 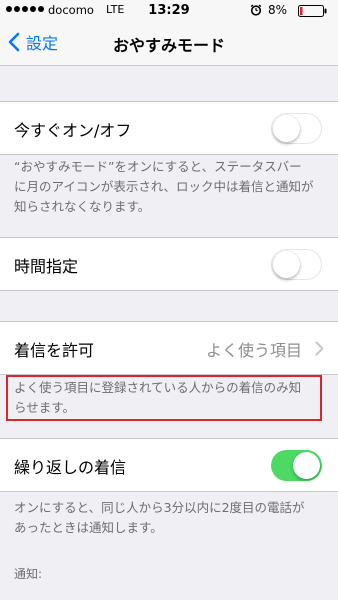 I want to click on battery-icon, so click(x=312, y=11).